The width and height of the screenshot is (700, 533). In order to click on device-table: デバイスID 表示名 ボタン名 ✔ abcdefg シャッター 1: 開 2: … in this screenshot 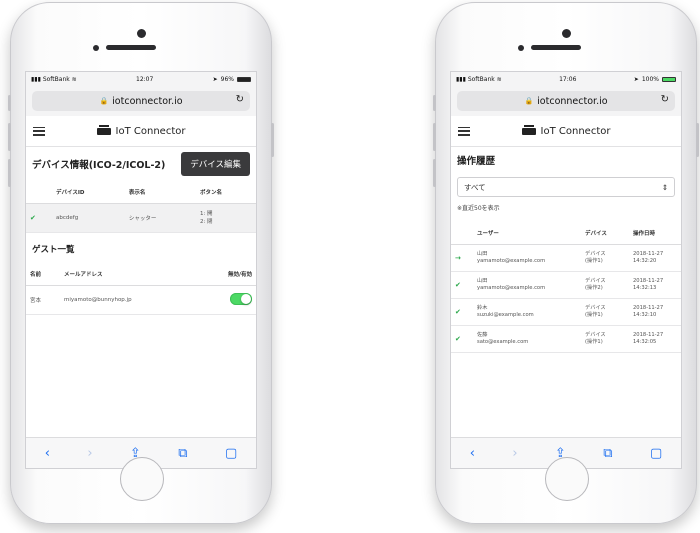, I will do `click(141, 207)`.